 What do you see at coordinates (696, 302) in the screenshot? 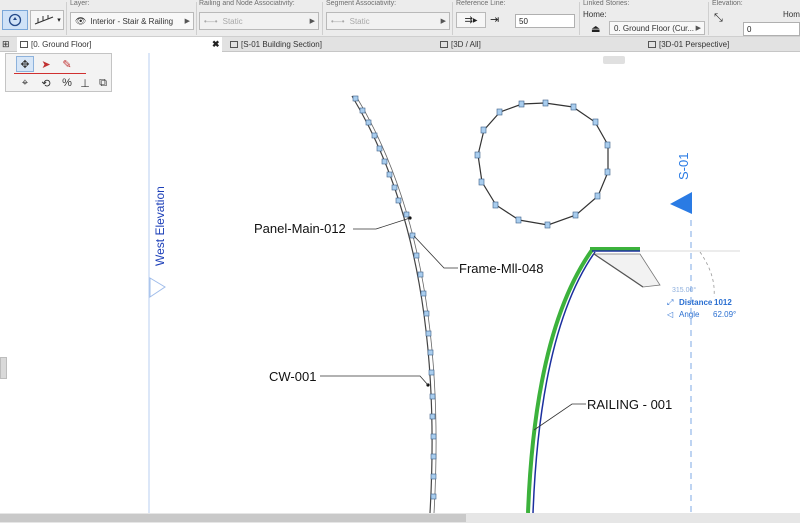
I see `tracker-distance-label: Distance` at bounding box center [696, 302].